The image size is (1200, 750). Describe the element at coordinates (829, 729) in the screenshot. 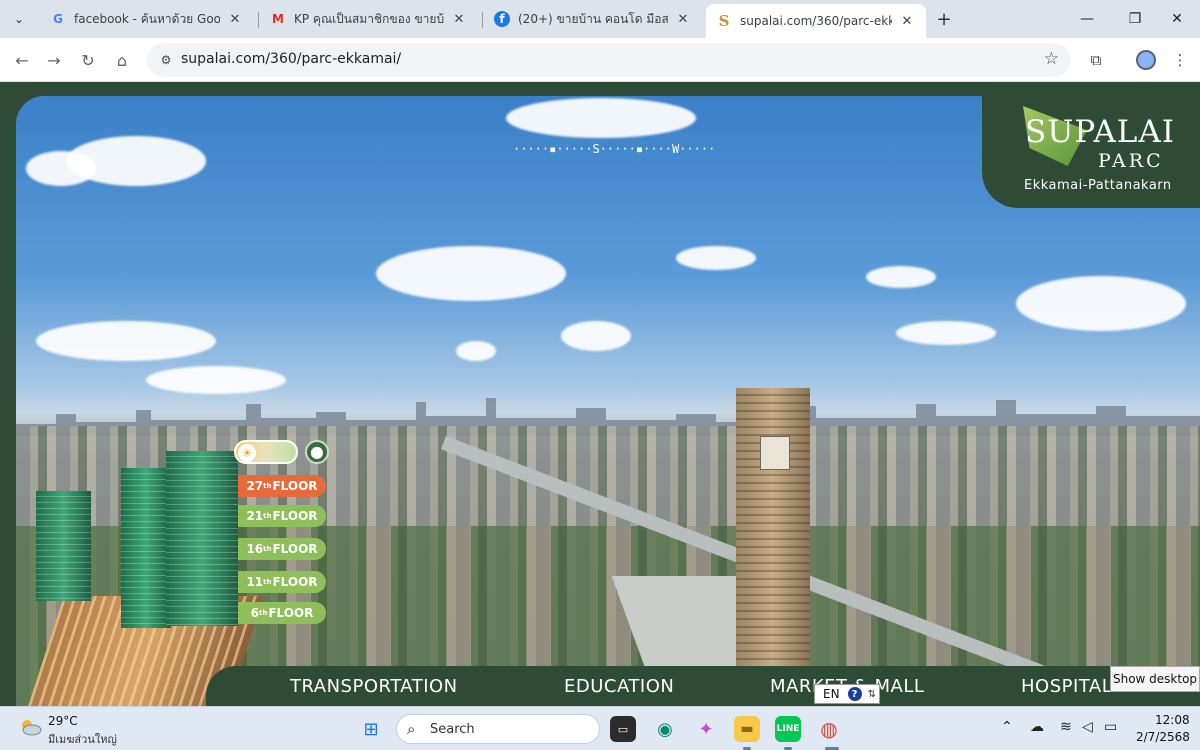

I see `chrome-icon: ◍` at that location.